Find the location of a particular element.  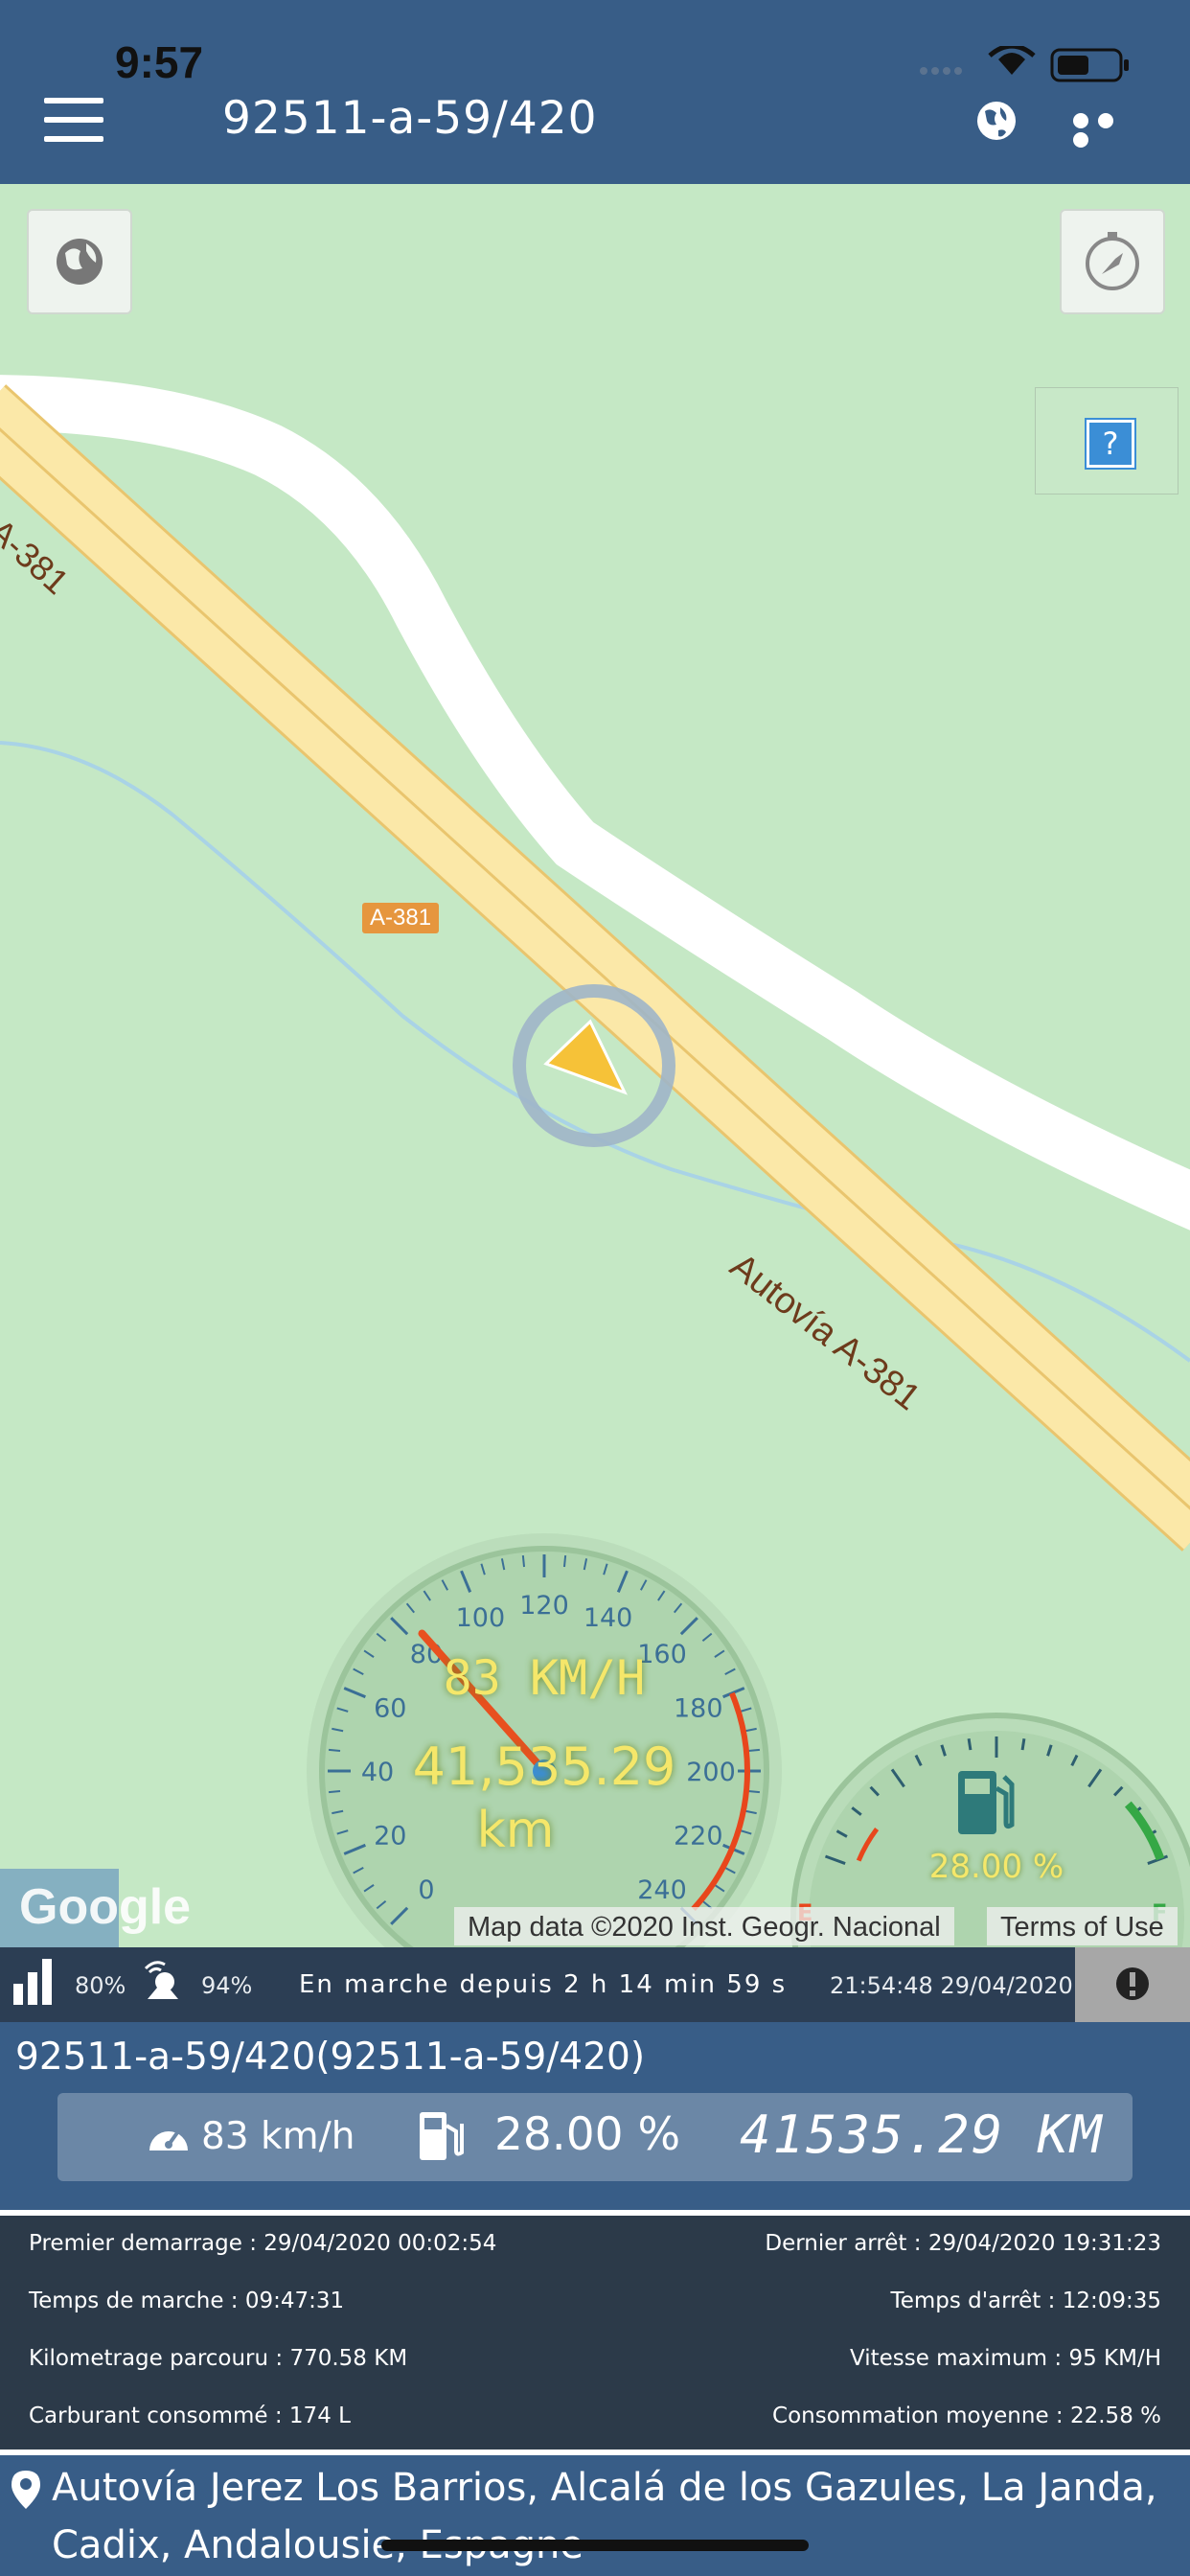

compass-button is located at coordinates (1112, 261).